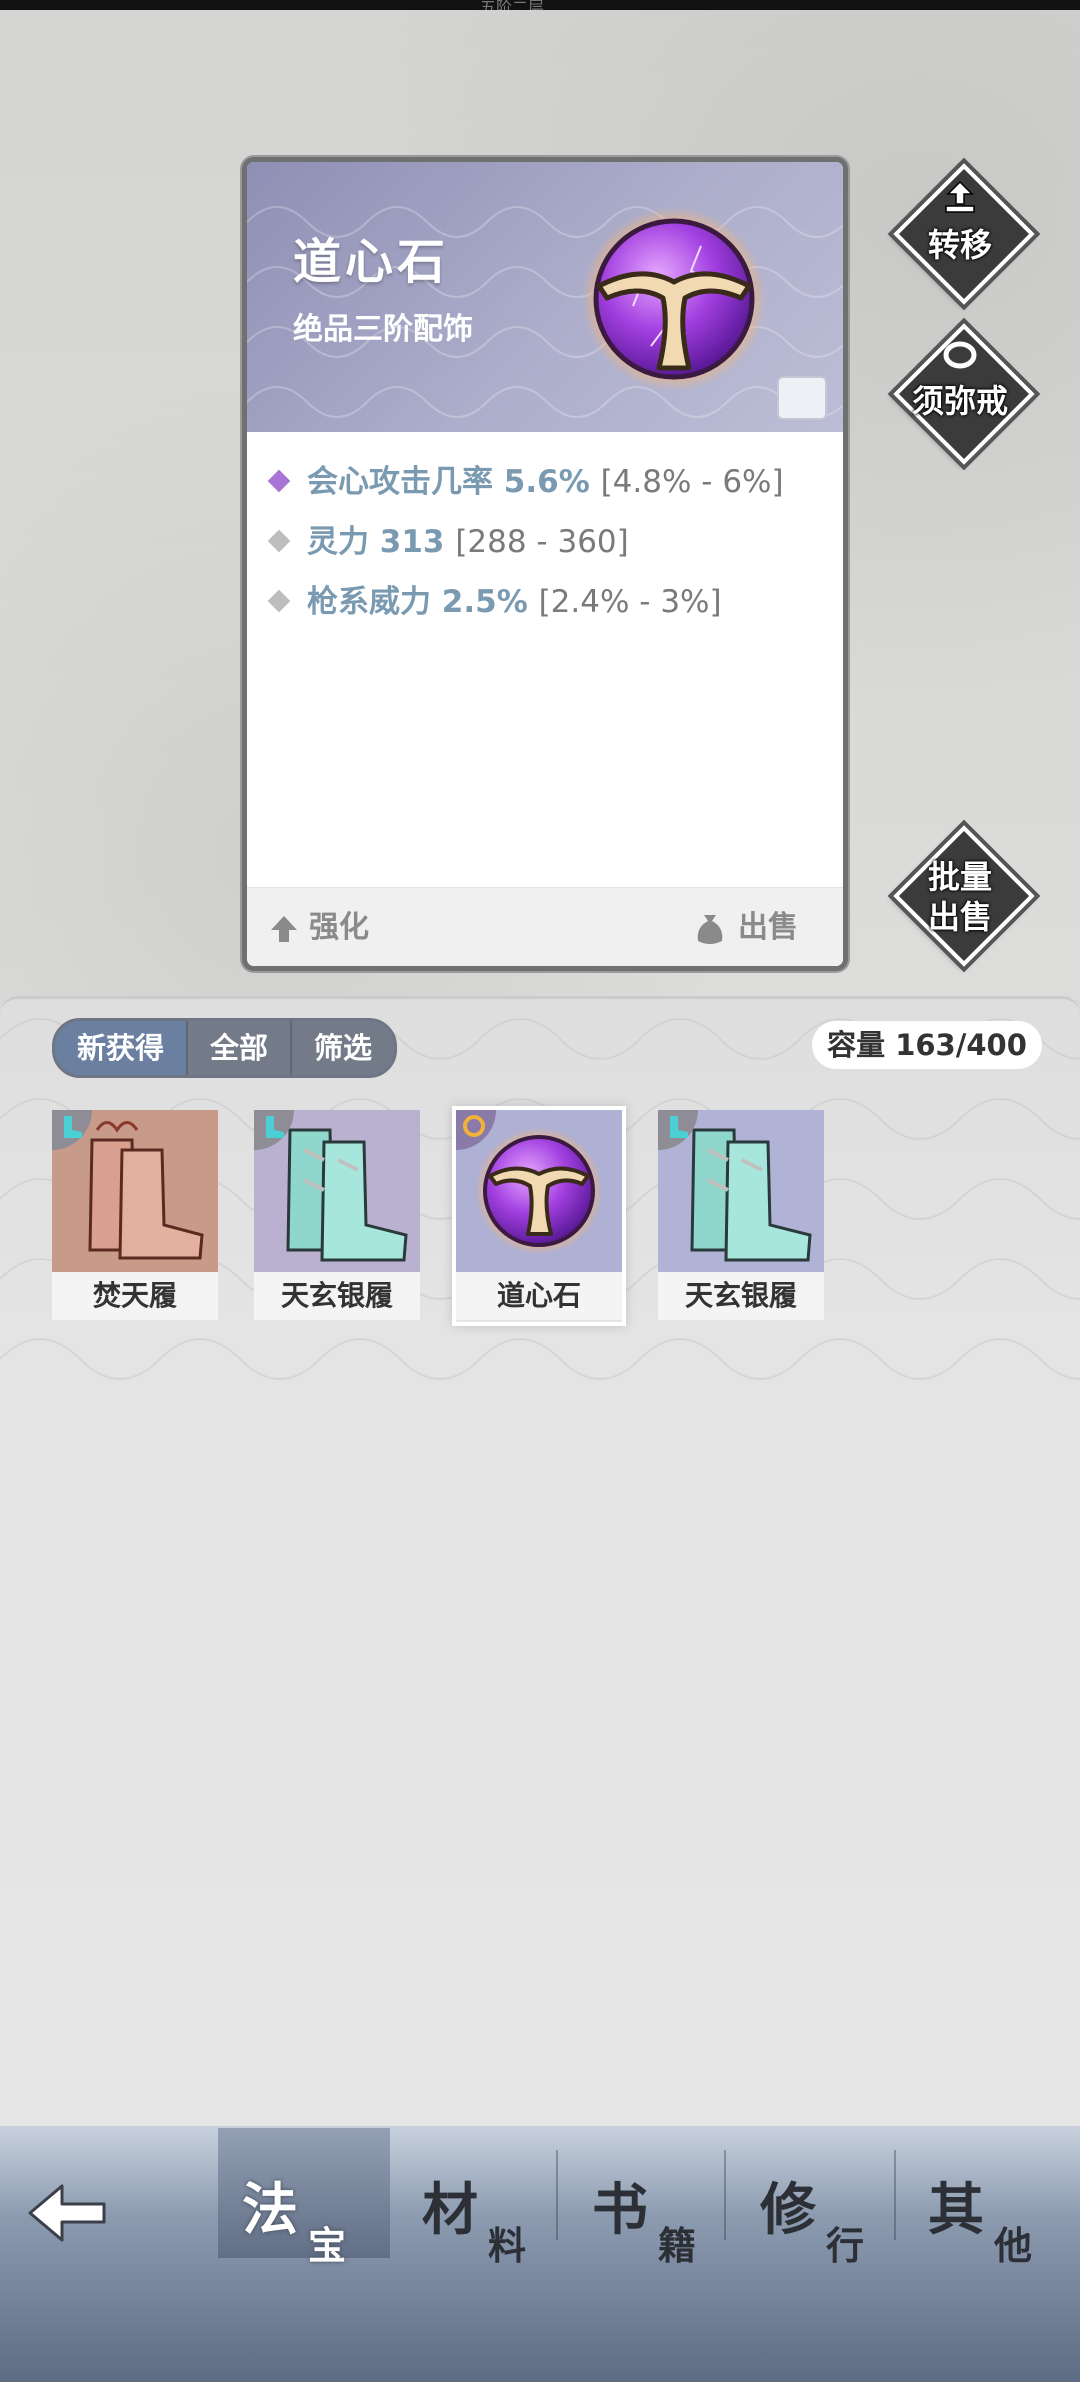  I want to click on enhance-label: 强化, so click(339, 927).